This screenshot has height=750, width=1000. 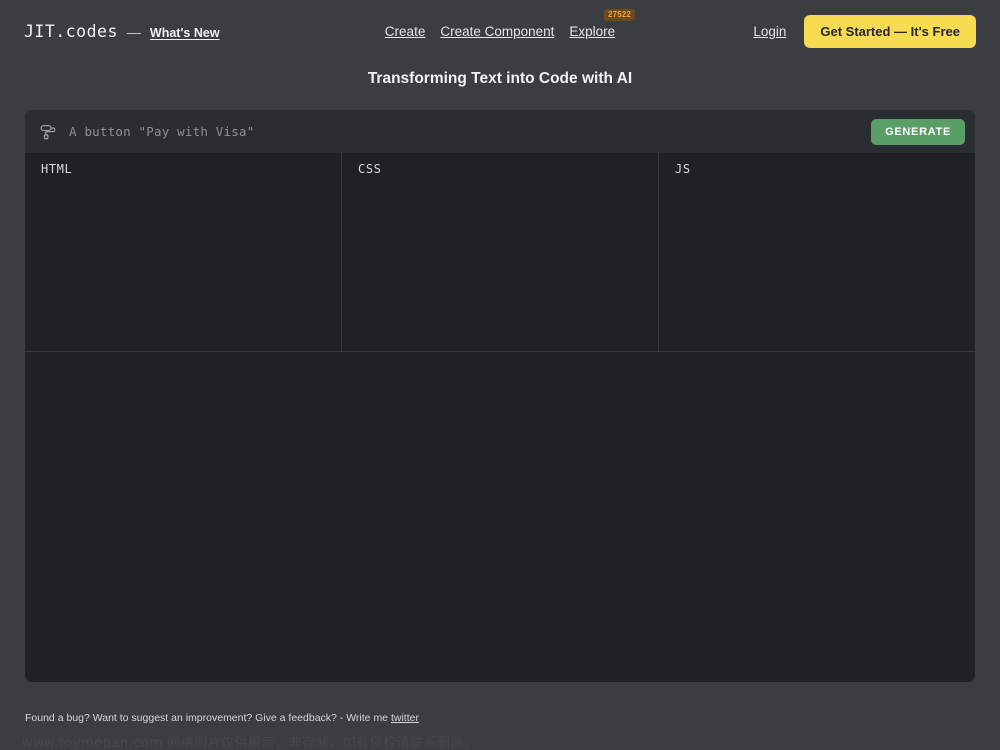 What do you see at coordinates (370, 169) in the screenshot?
I see `editor-label-css: CSS` at bounding box center [370, 169].